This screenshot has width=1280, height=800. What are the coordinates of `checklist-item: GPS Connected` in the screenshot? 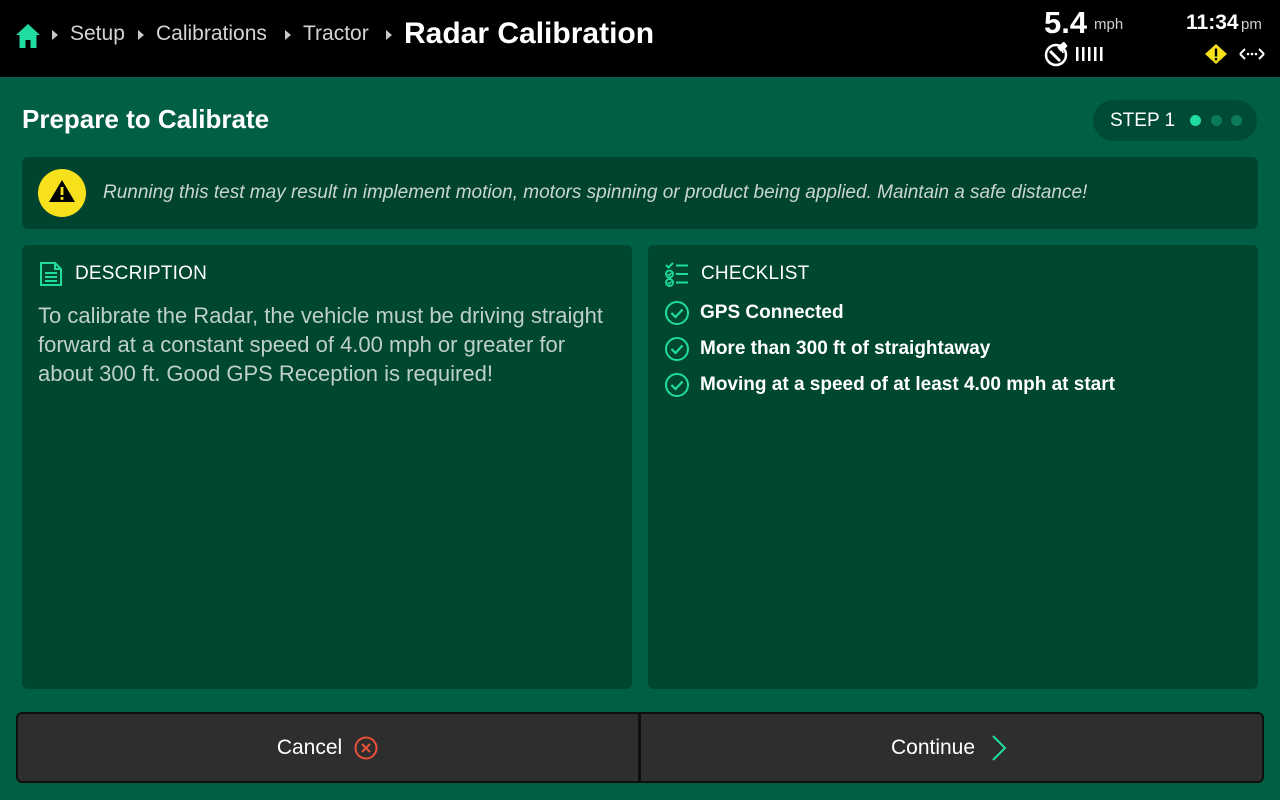 It's located at (954, 313).